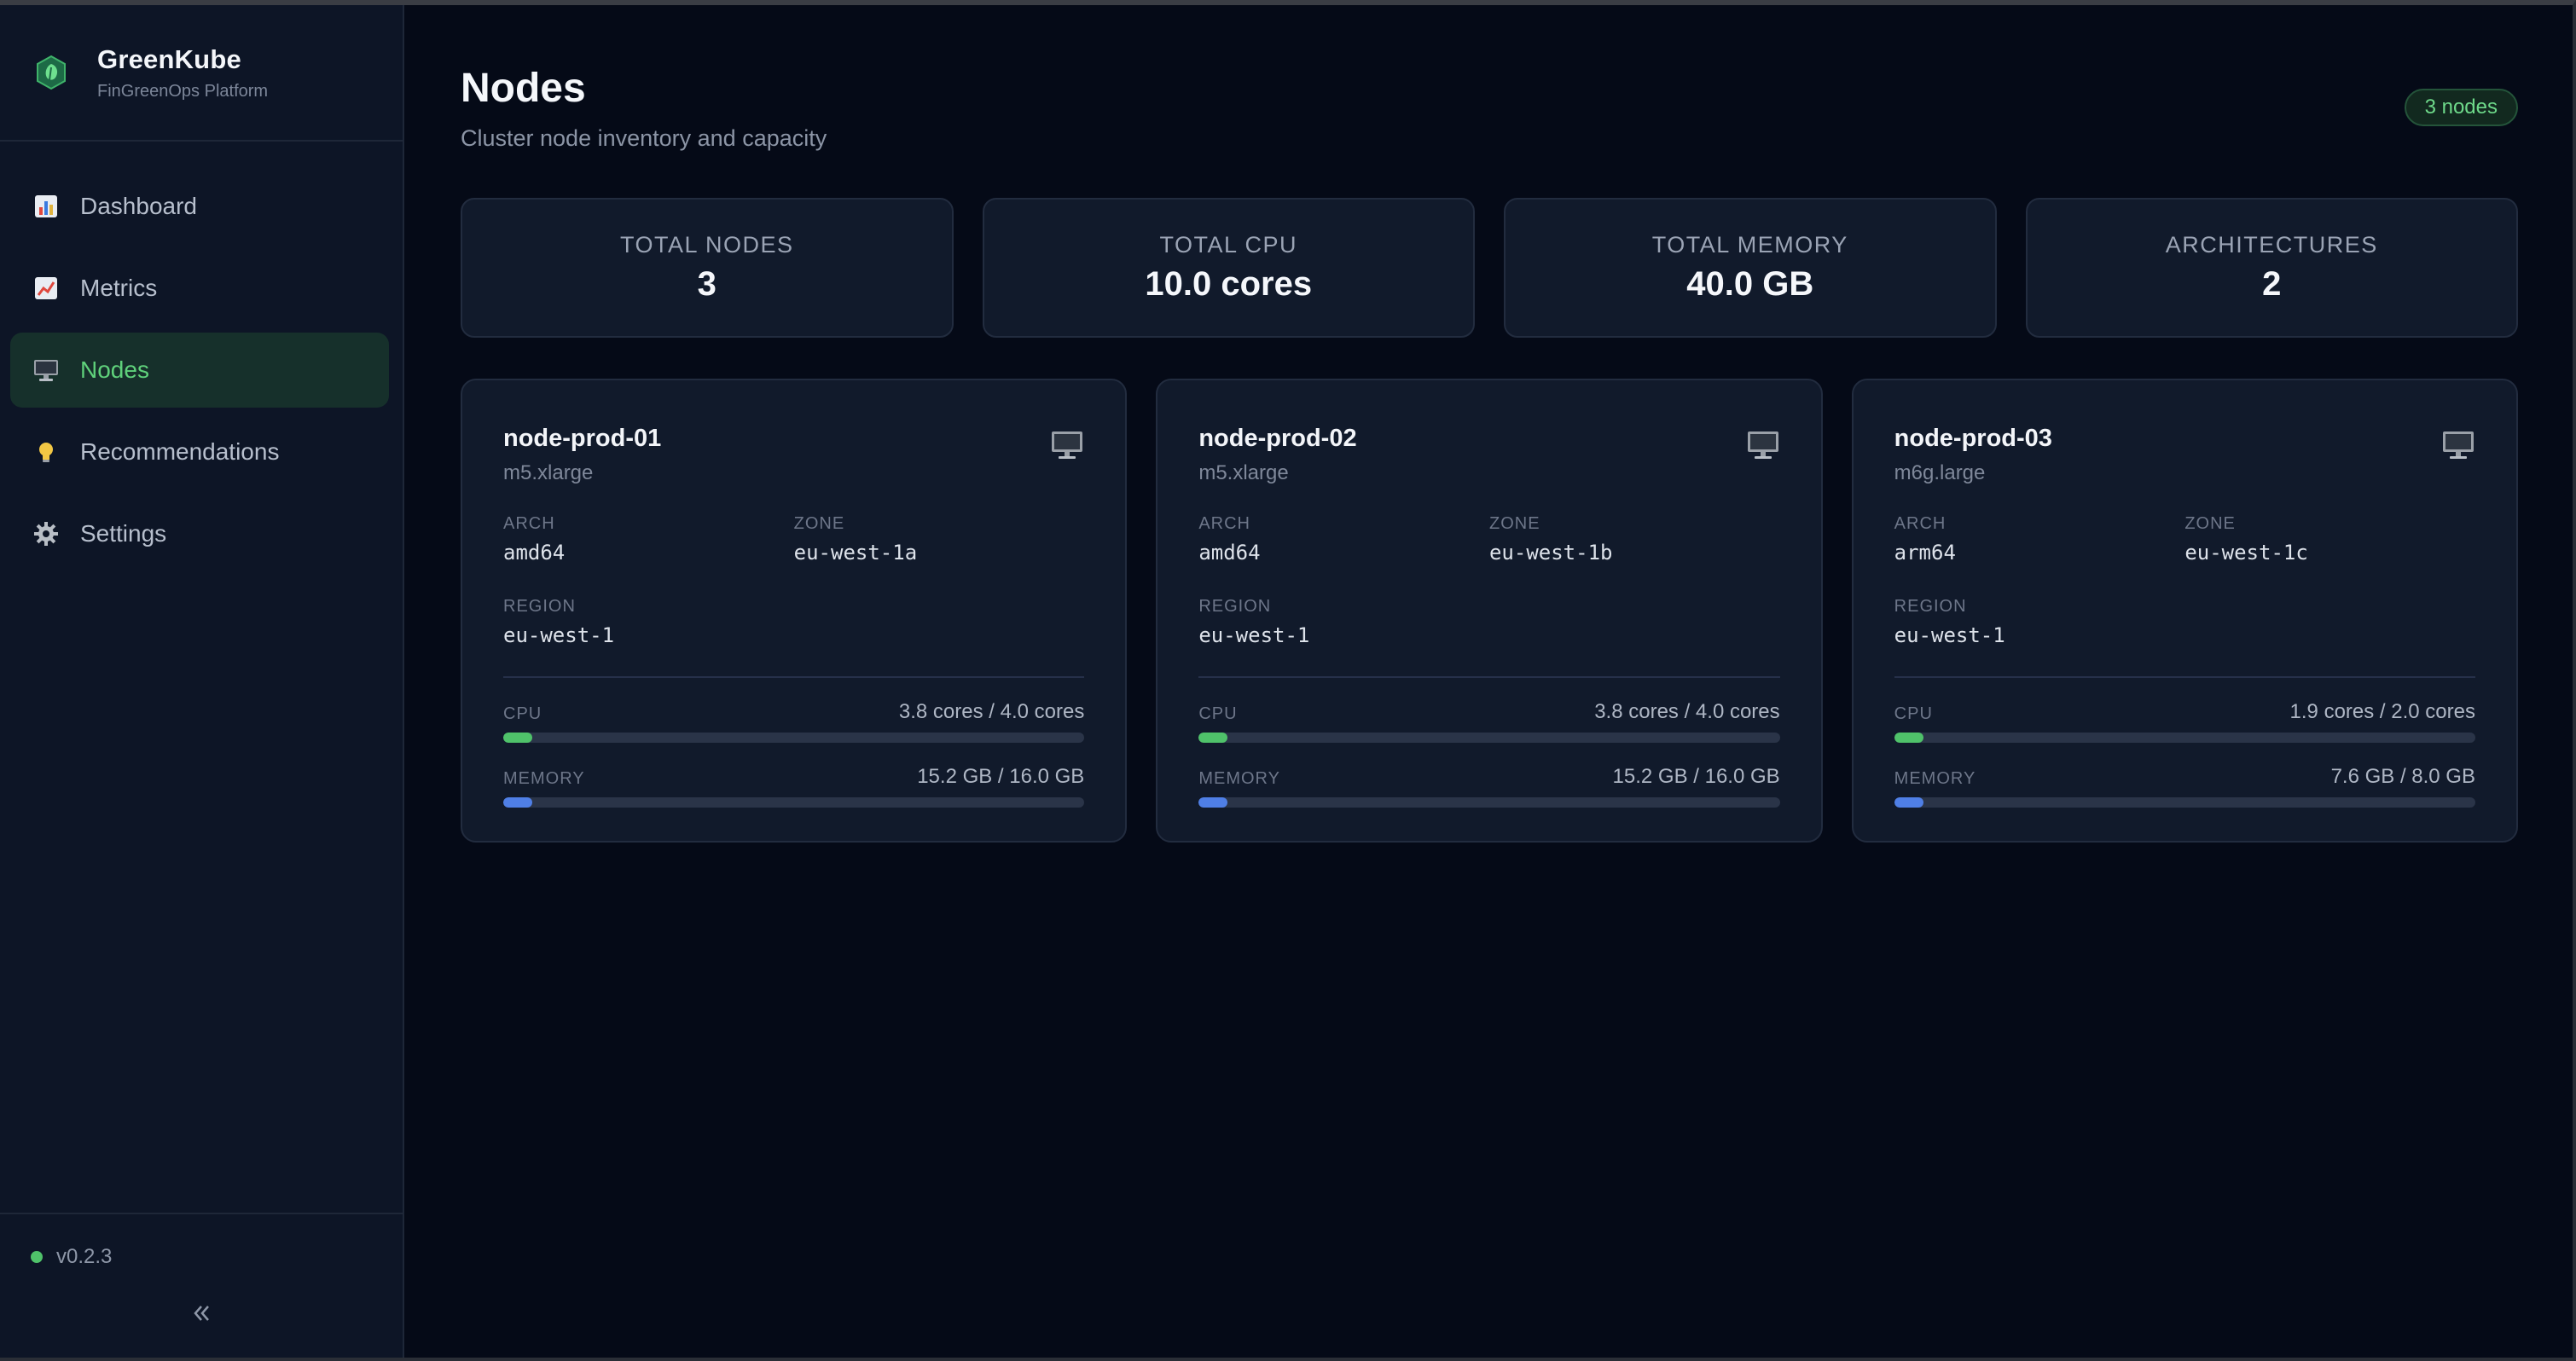  Describe the element at coordinates (123, 534) in the screenshot. I see `sidebar-item-label: Settings` at that location.